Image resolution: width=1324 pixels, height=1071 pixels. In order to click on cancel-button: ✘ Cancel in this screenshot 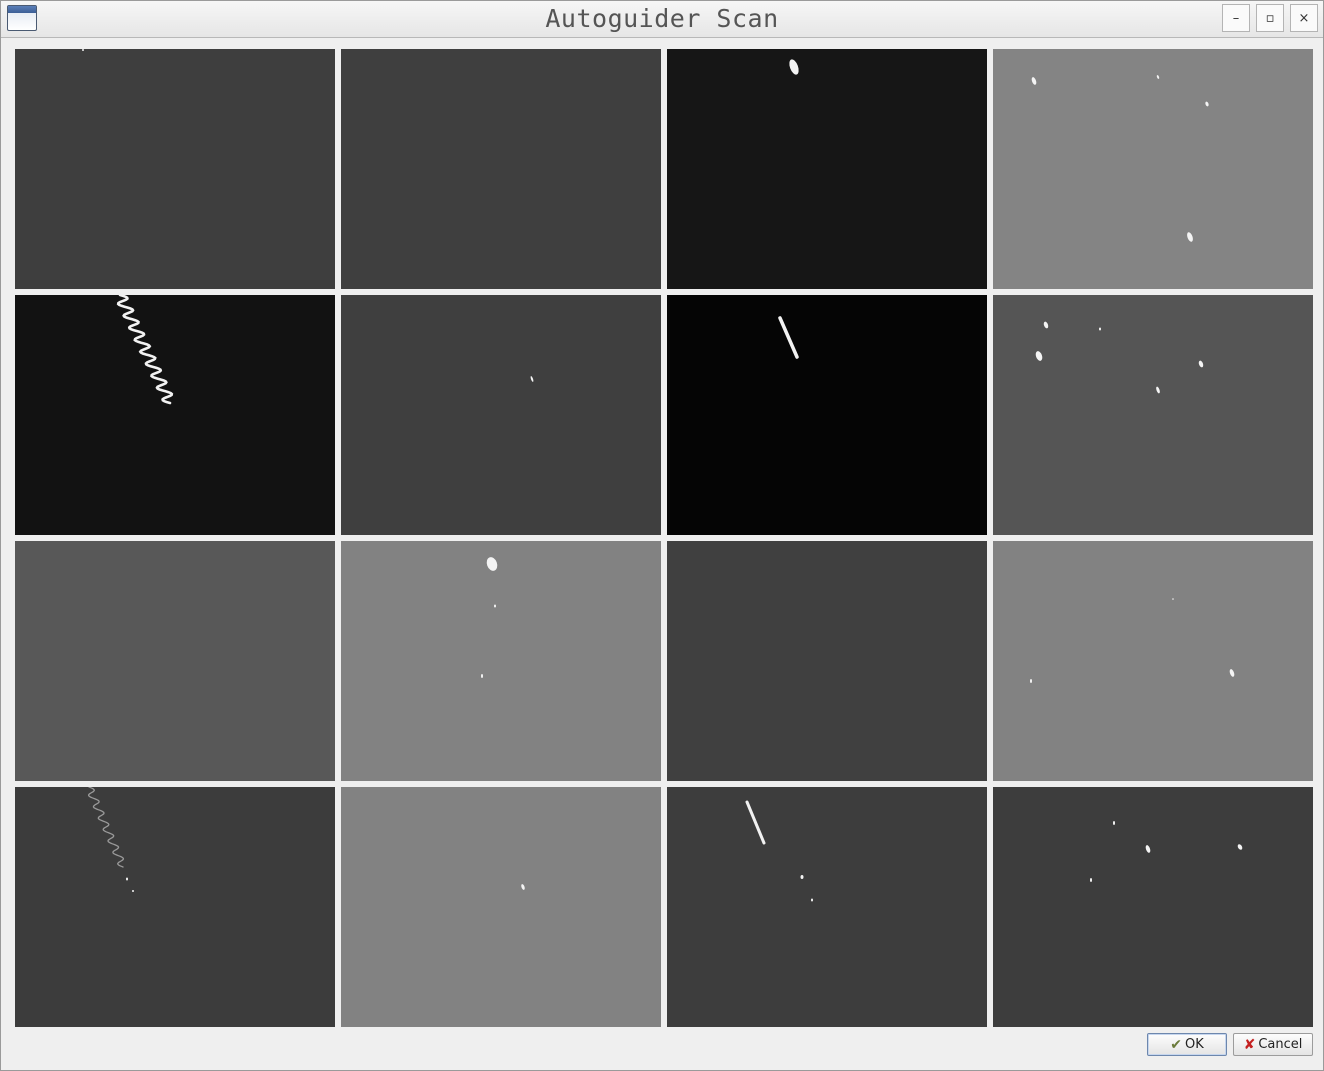, I will do `click(1273, 1044)`.